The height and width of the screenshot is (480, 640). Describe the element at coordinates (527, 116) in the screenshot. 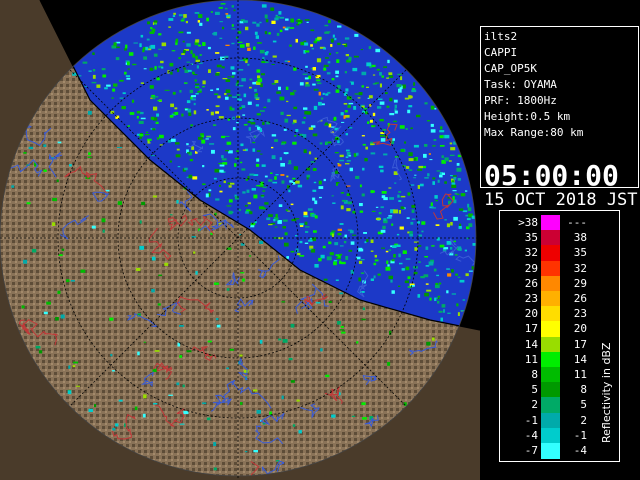

I see `height-value: Height:0.5 km` at that location.